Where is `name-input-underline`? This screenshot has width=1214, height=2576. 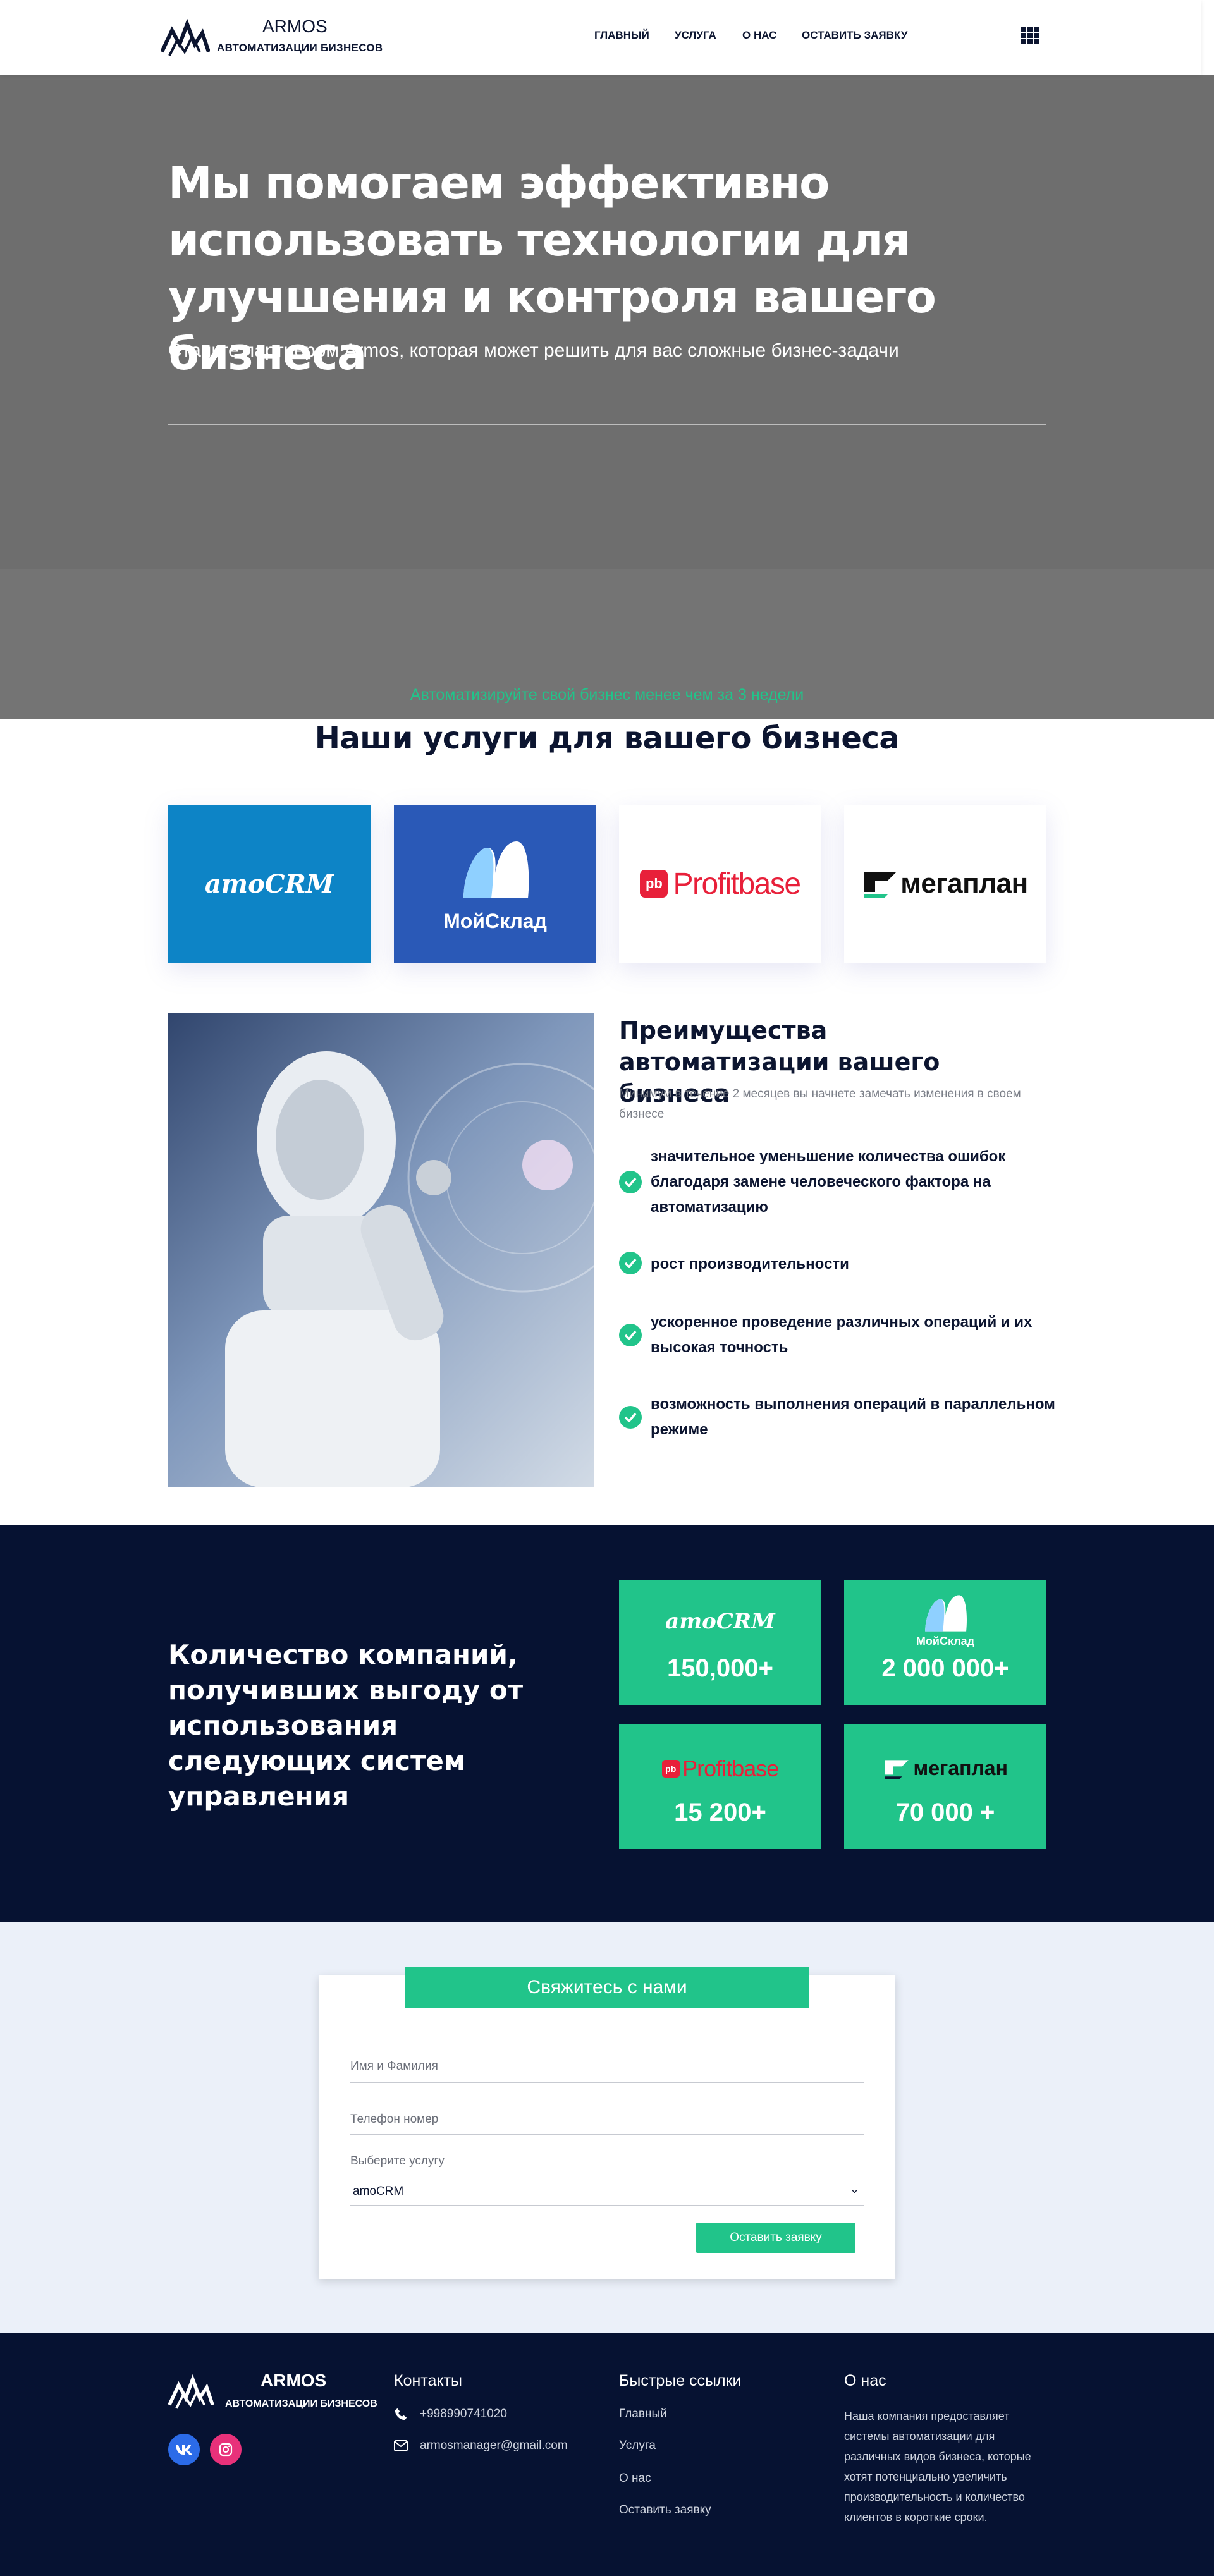 name-input-underline is located at coordinates (607, 2082).